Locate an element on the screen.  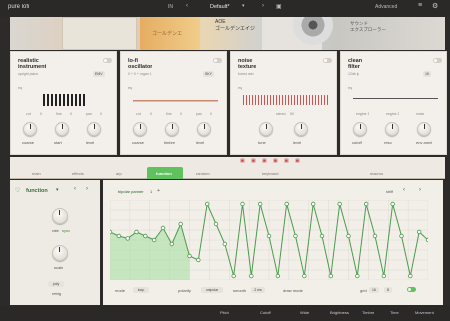
cutoff-knob is located at coordinates (360, 129).